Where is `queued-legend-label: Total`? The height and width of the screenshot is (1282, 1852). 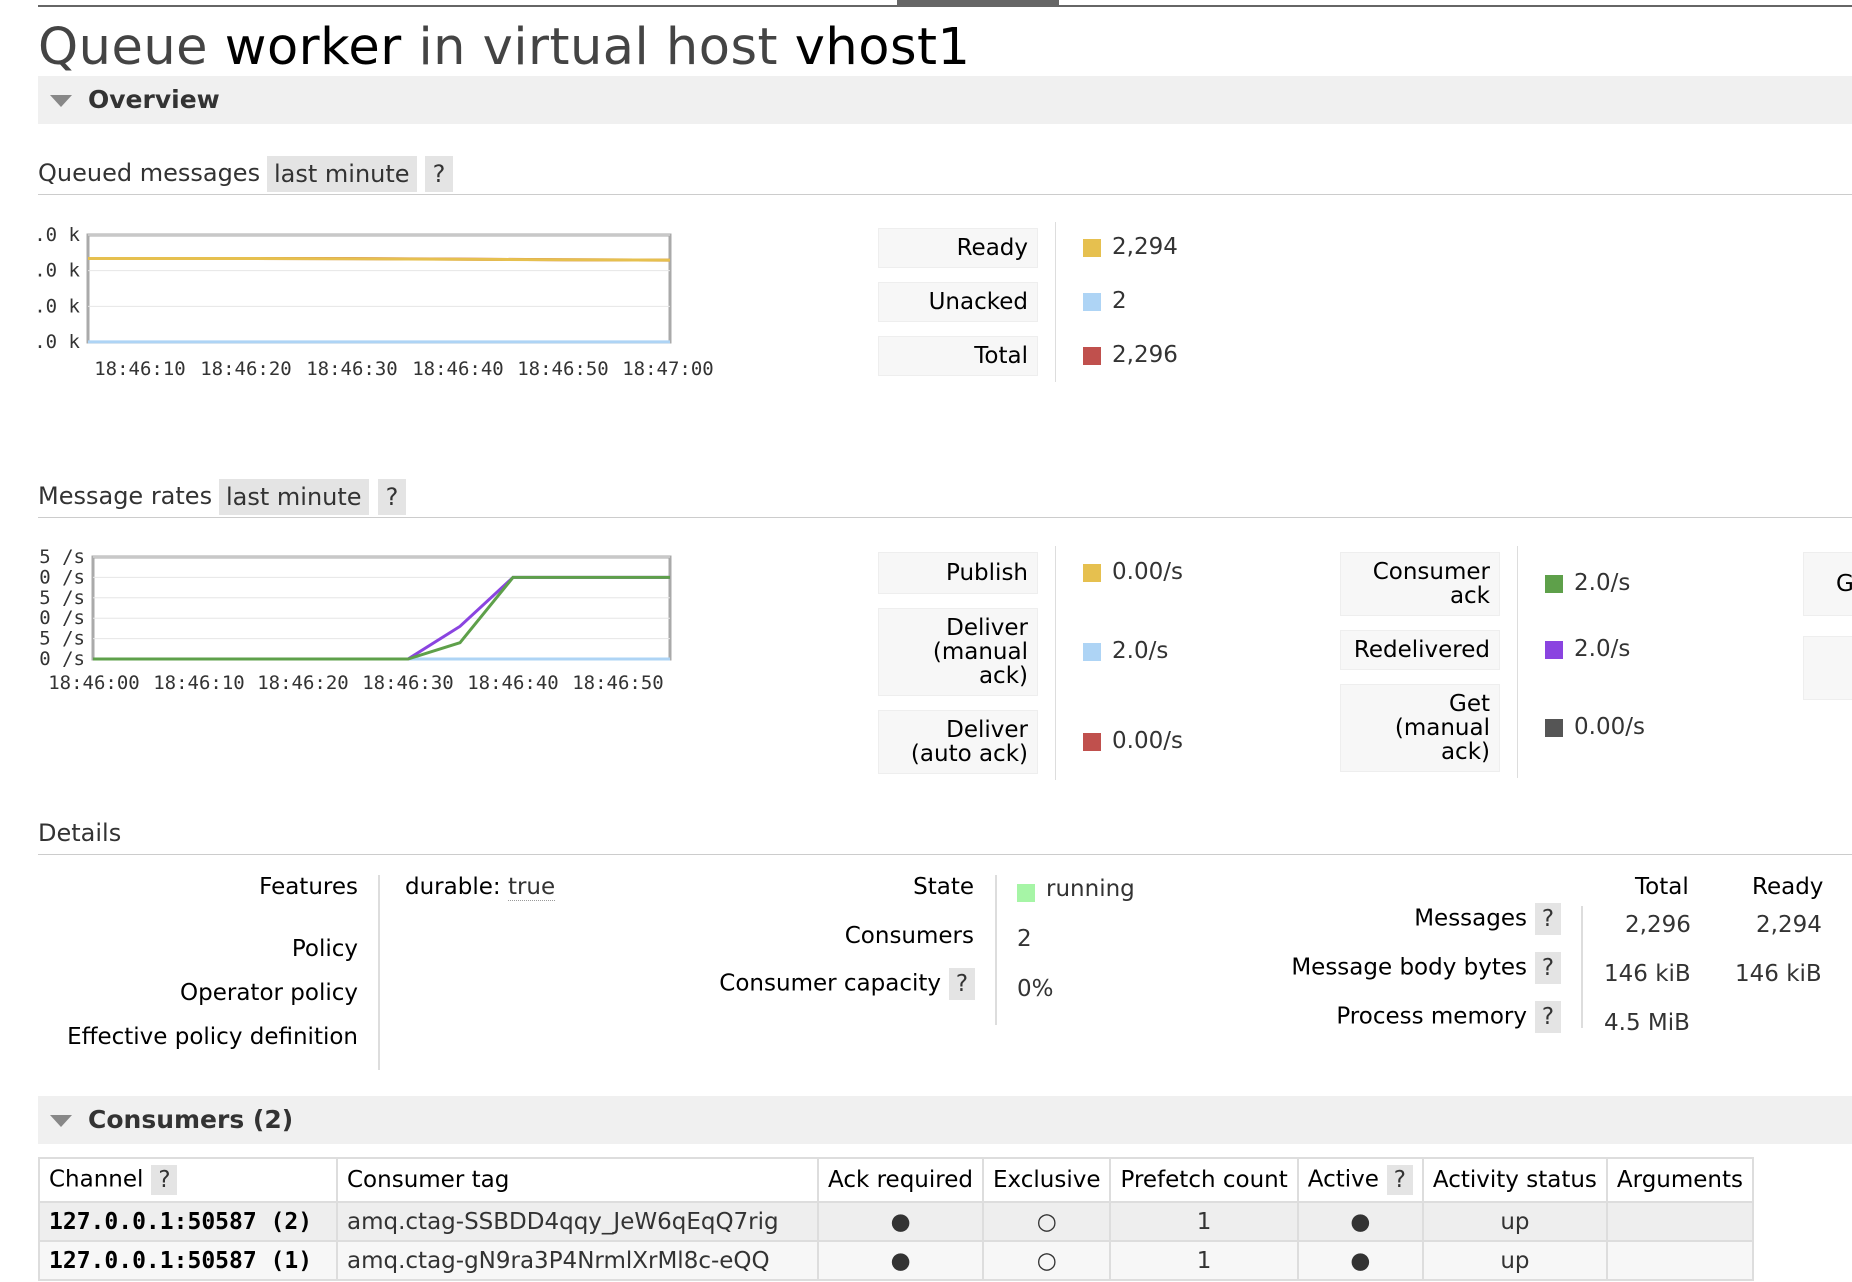 queued-legend-label: Total is located at coordinates (958, 356).